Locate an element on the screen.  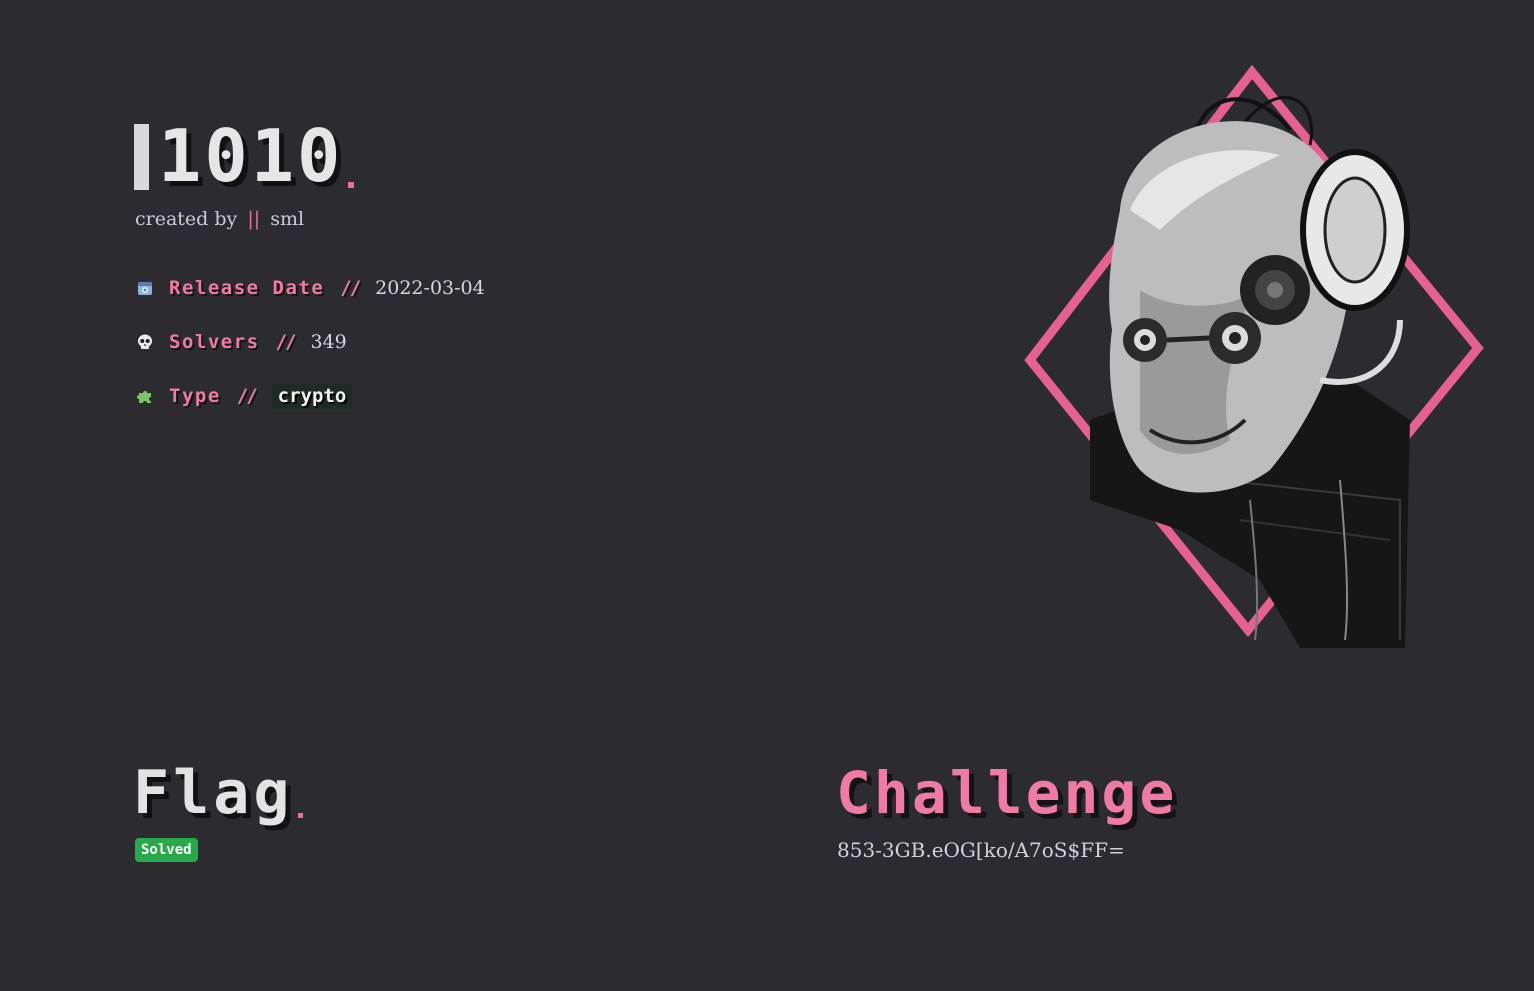
type-row: Type // crypto is located at coordinates (244, 396).